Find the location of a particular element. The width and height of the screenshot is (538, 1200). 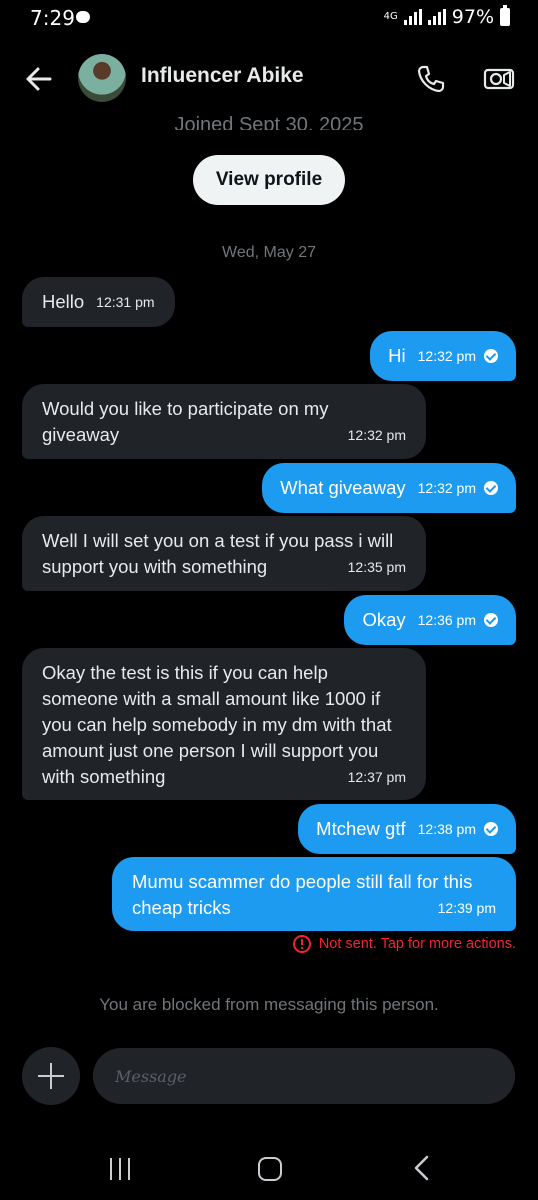

message-text: Okay is located at coordinates (384, 619).